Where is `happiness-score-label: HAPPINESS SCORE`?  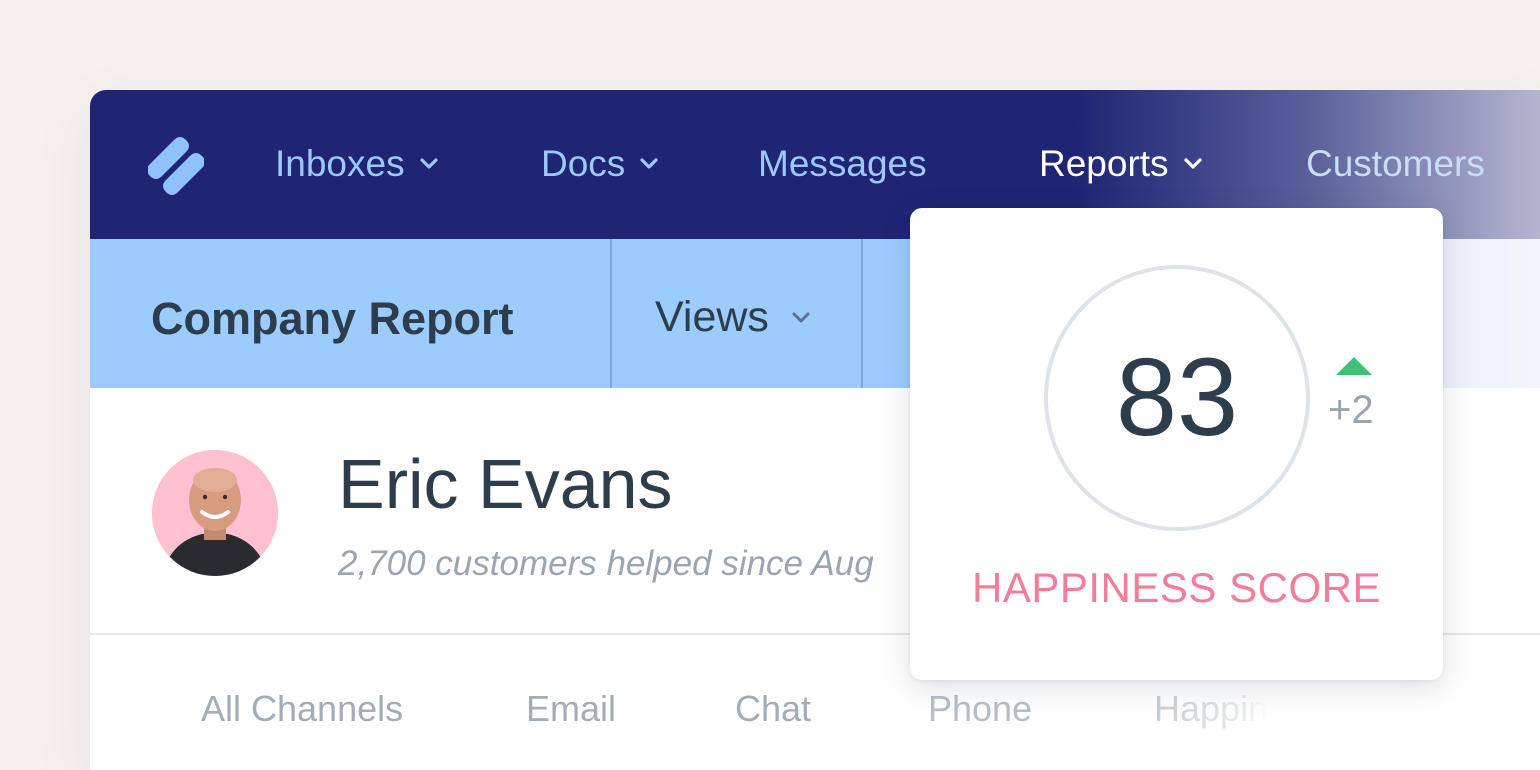
happiness-score-label: HAPPINESS SCORE is located at coordinates (1176, 587).